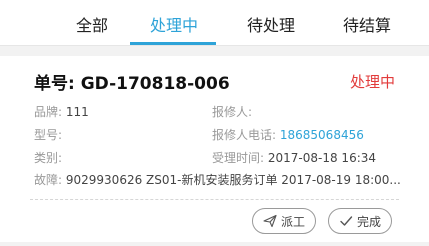 This screenshot has height=246, width=429. I want to click on fault-label: 故障:, so click(48, 180).